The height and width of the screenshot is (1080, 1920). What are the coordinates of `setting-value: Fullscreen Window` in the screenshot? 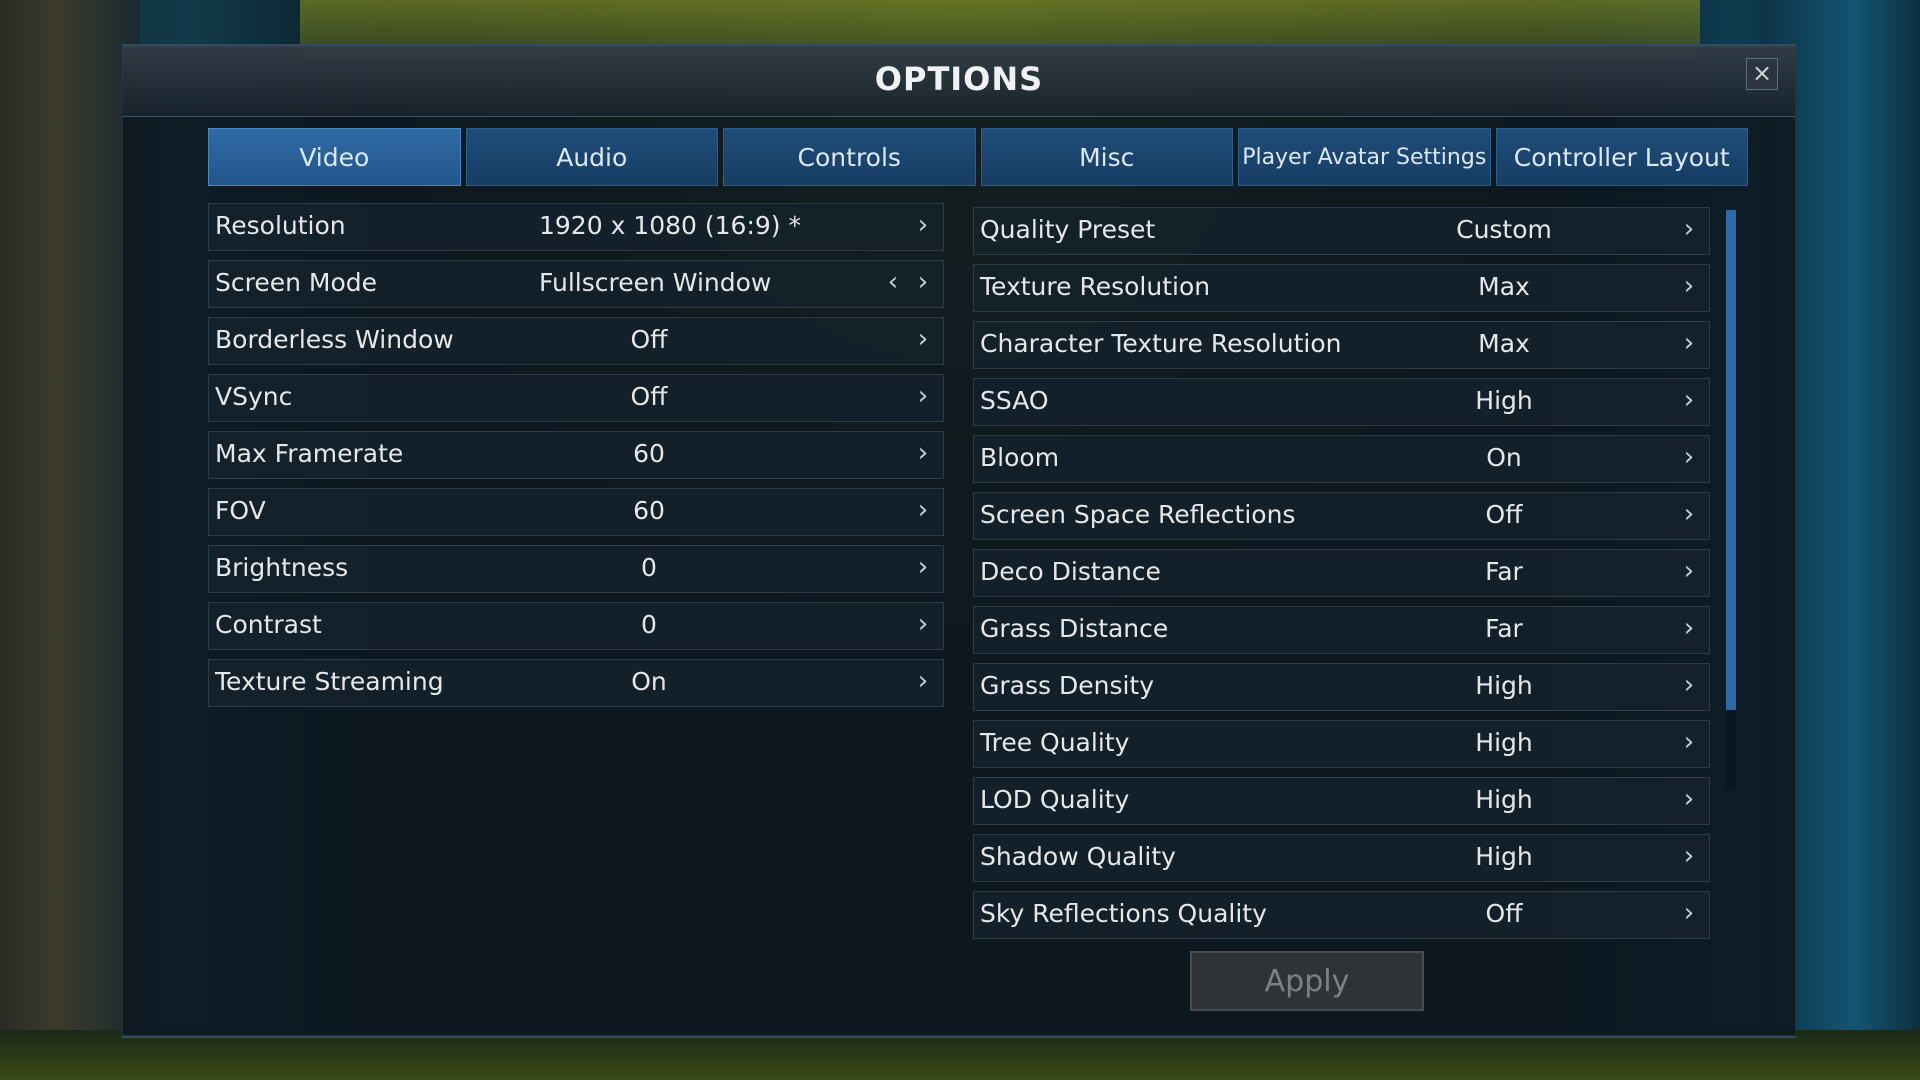 It's located at (655, 282).